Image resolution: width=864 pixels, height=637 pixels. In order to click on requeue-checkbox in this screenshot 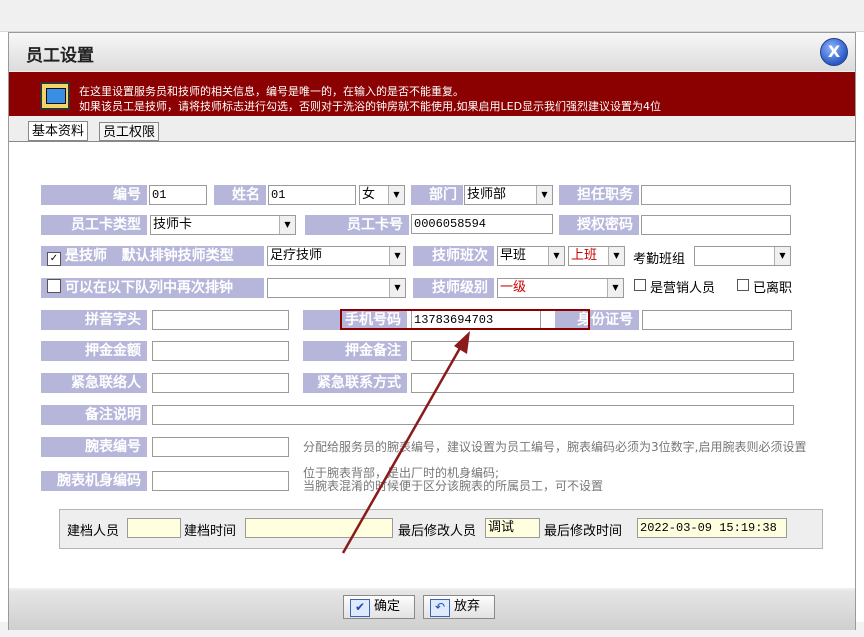, I will do `click(54, 286)`.